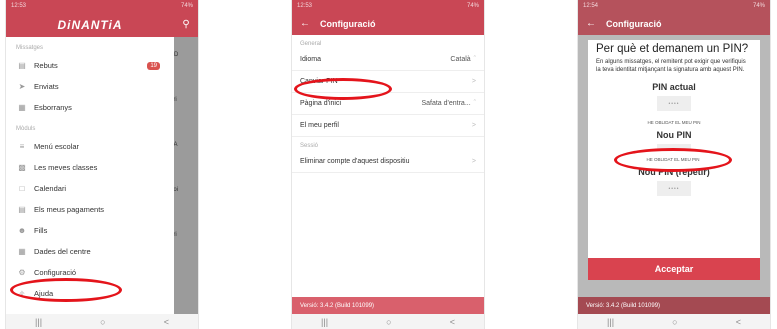 The width and height of the screenshot is (777, 329). What do you see at coordinates (30, 48) in the screenshot?
I see `section-label-messages: Missatges` at bounding box center [30, 48].